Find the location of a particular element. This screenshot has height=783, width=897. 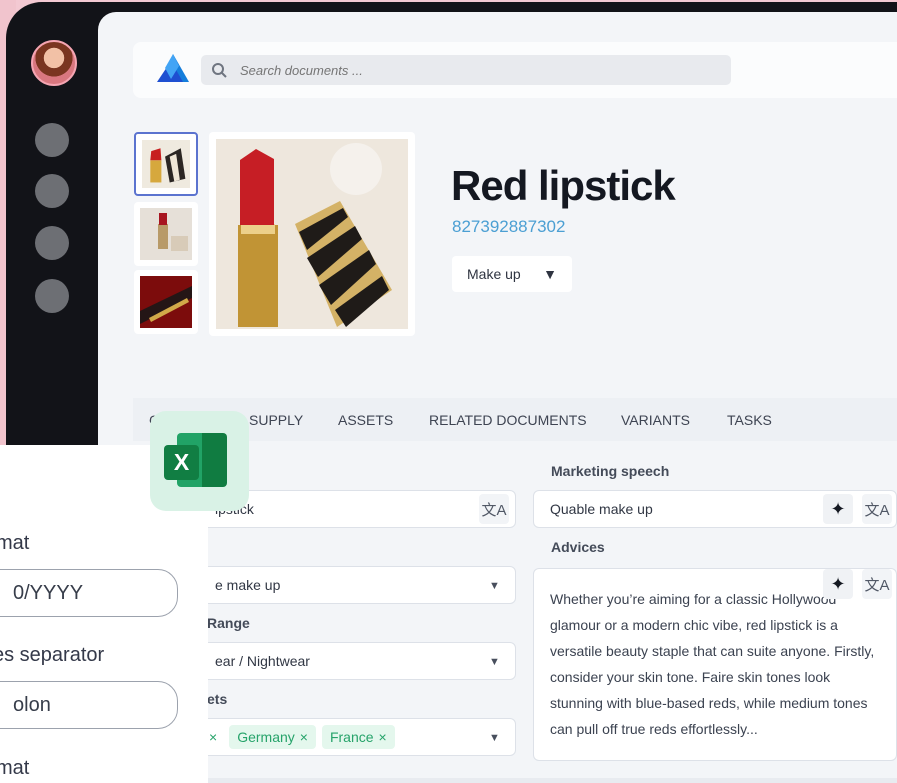

excel-icon: X is located at coordinates (181, 462).